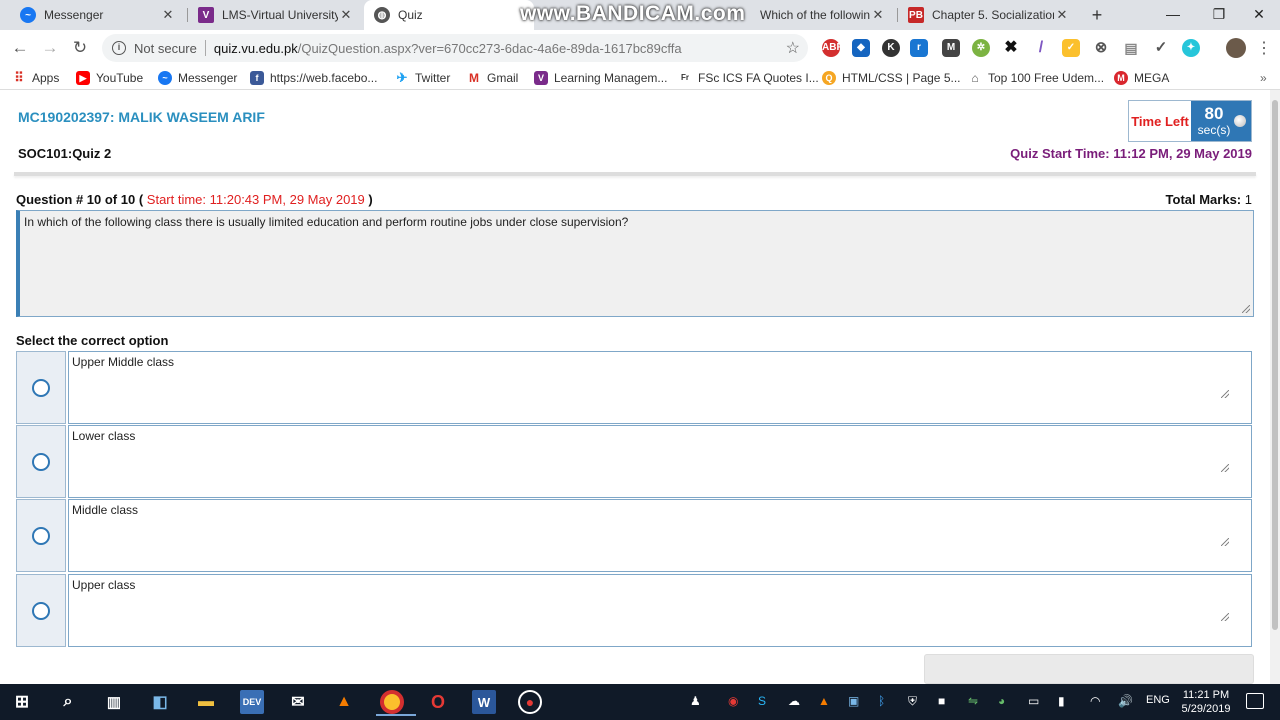  Describe the element at coordinates (530, 702) in the screenshot. I see `record-icon: ●` at that location.